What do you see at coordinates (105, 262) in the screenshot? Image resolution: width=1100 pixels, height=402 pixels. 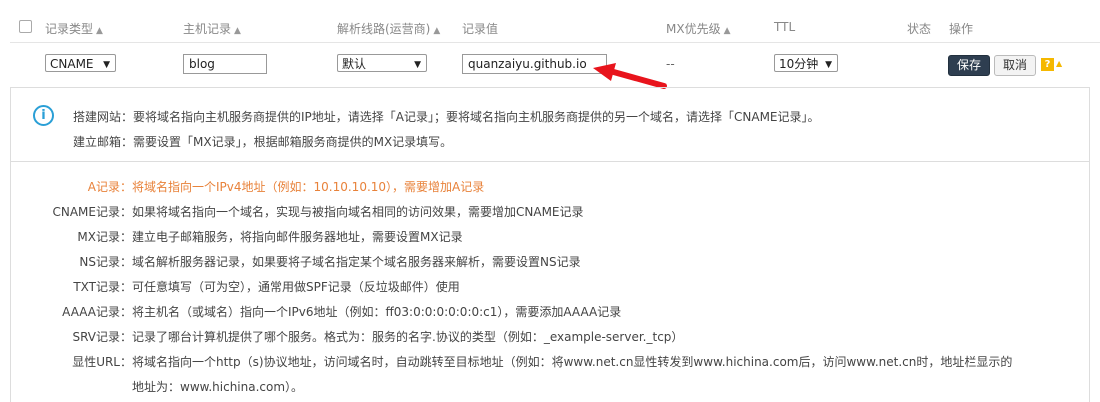 I see `record-type-label: NS记录：` at bounding box center [105, 262].